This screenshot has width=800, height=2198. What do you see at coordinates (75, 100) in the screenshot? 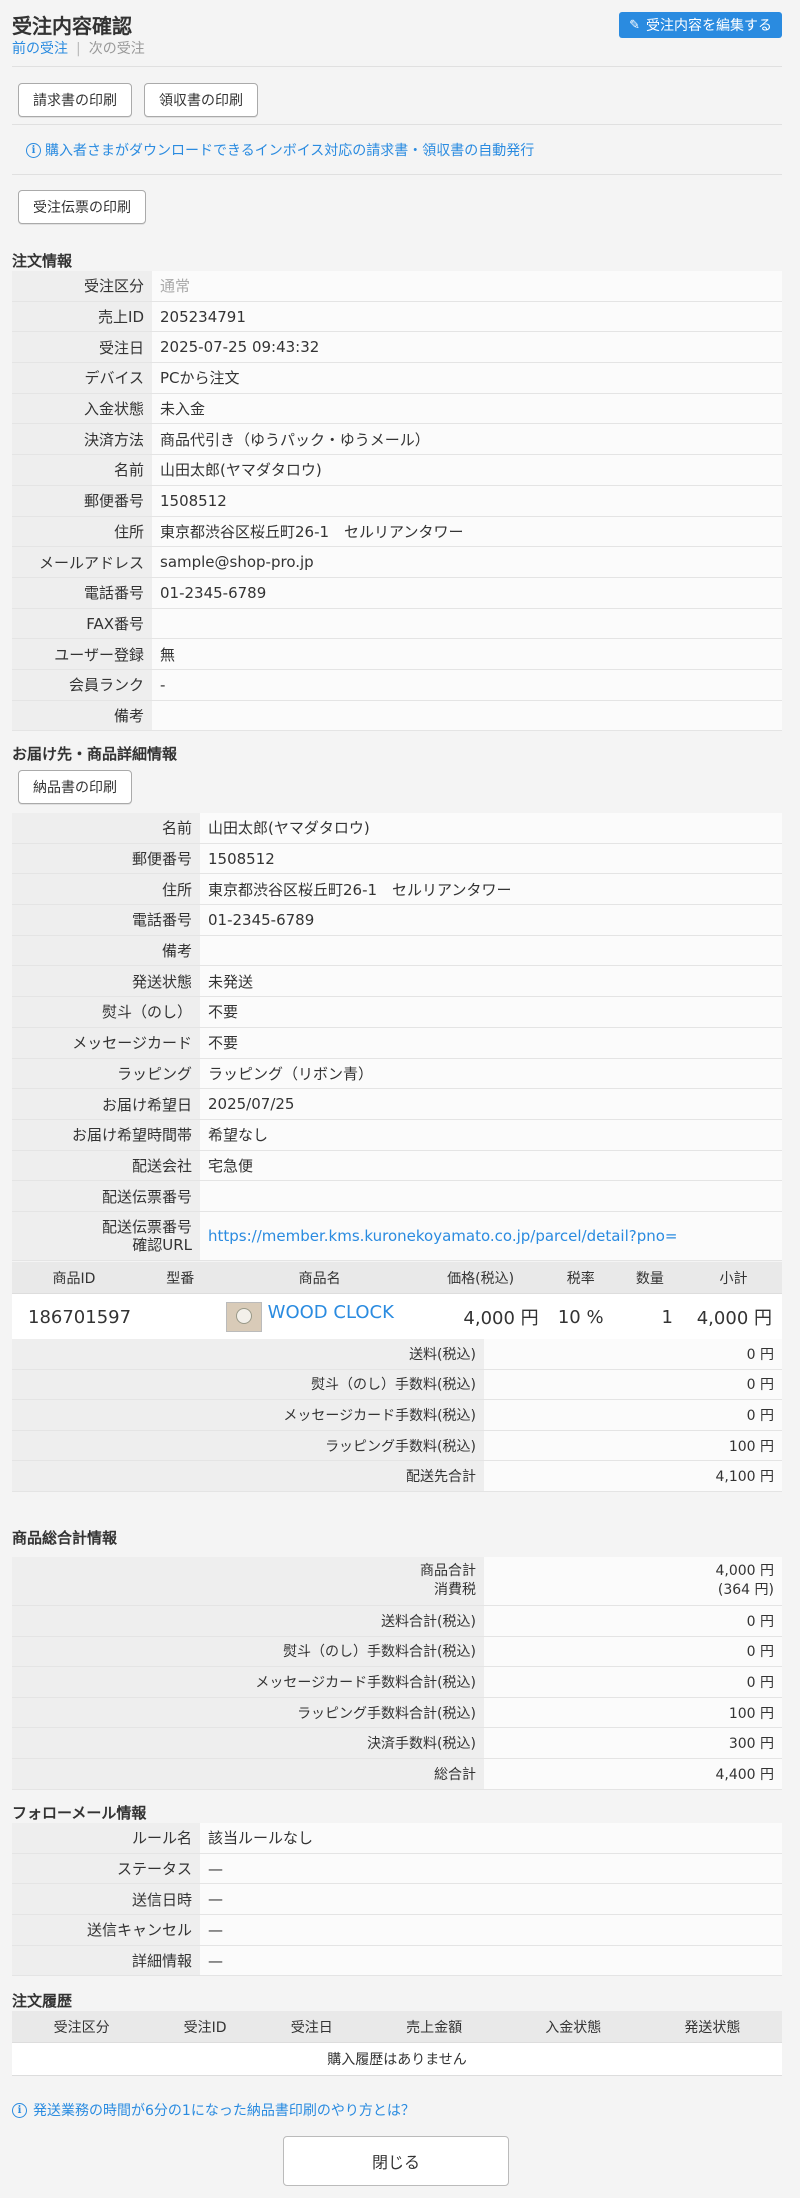
I see `print-invoice-button: 請求書の印刷` at bounding box center [75, 100].